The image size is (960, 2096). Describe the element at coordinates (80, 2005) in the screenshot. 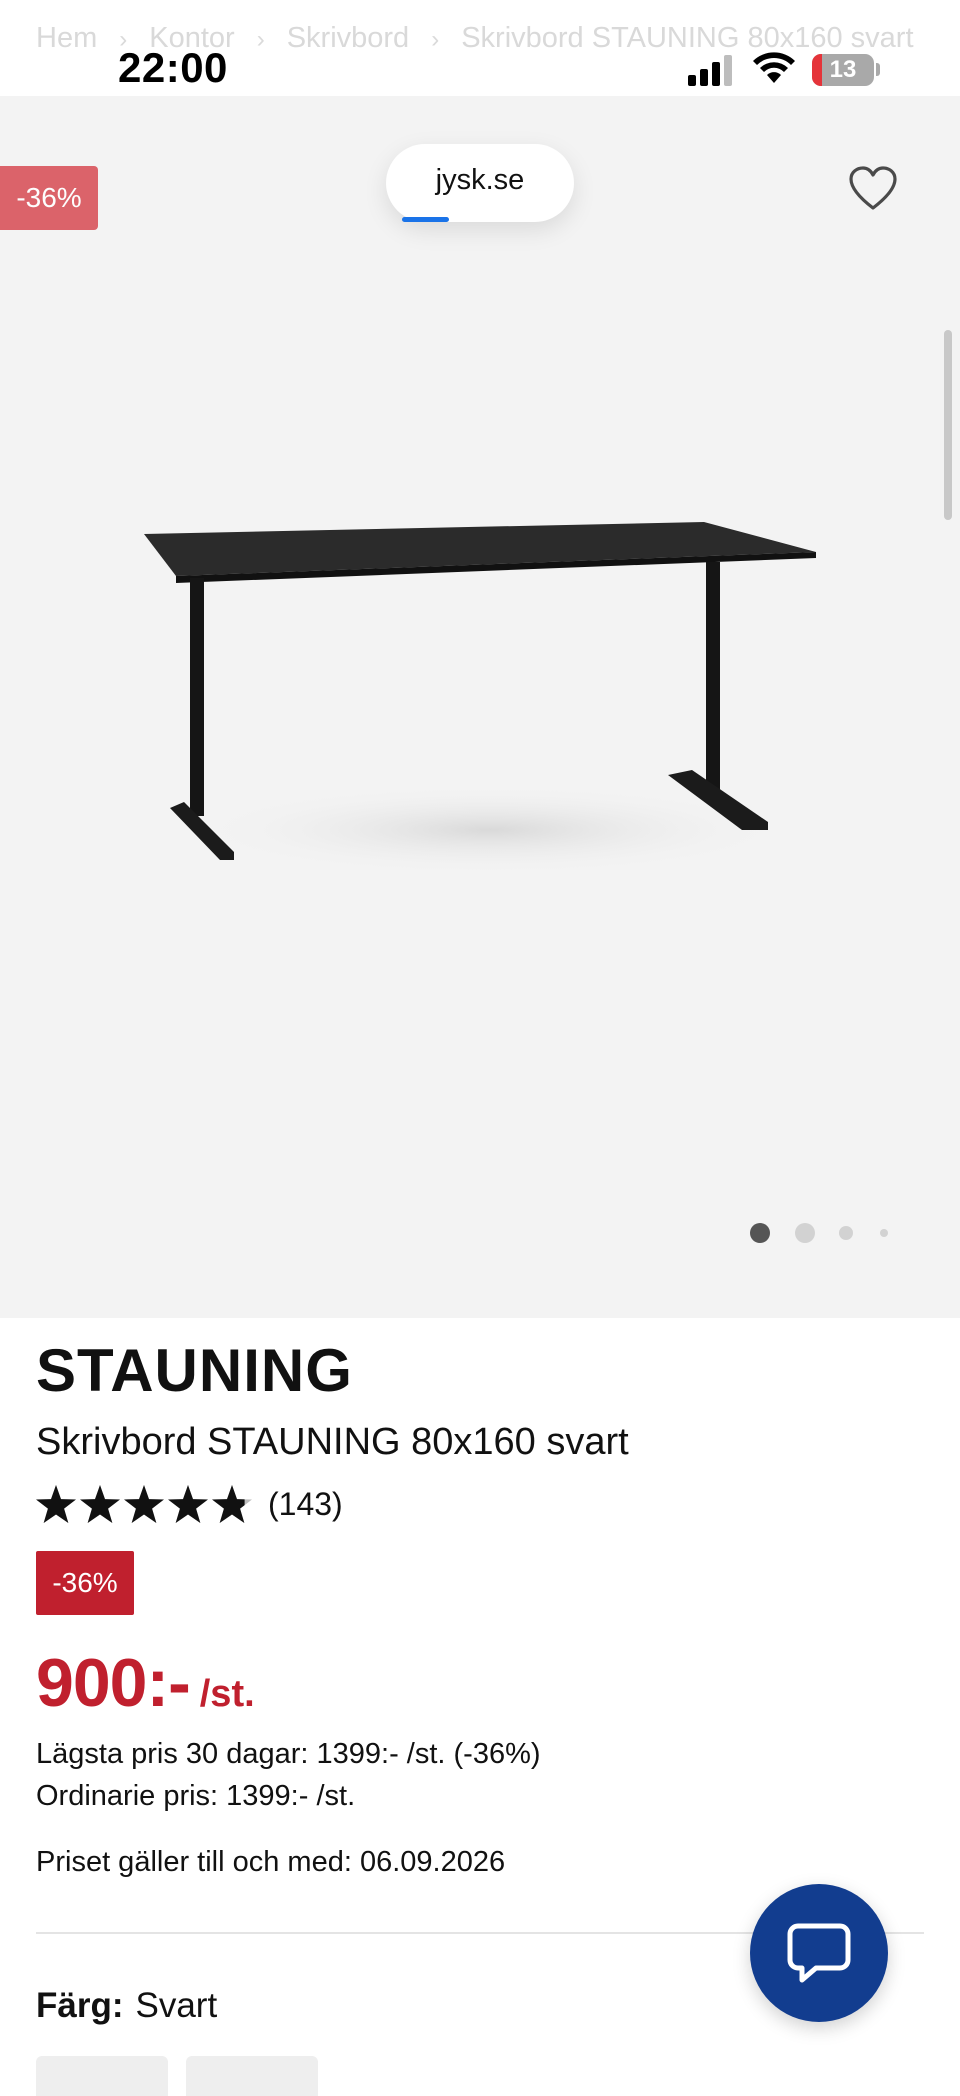

I see `color-label: Färg:` at that location.